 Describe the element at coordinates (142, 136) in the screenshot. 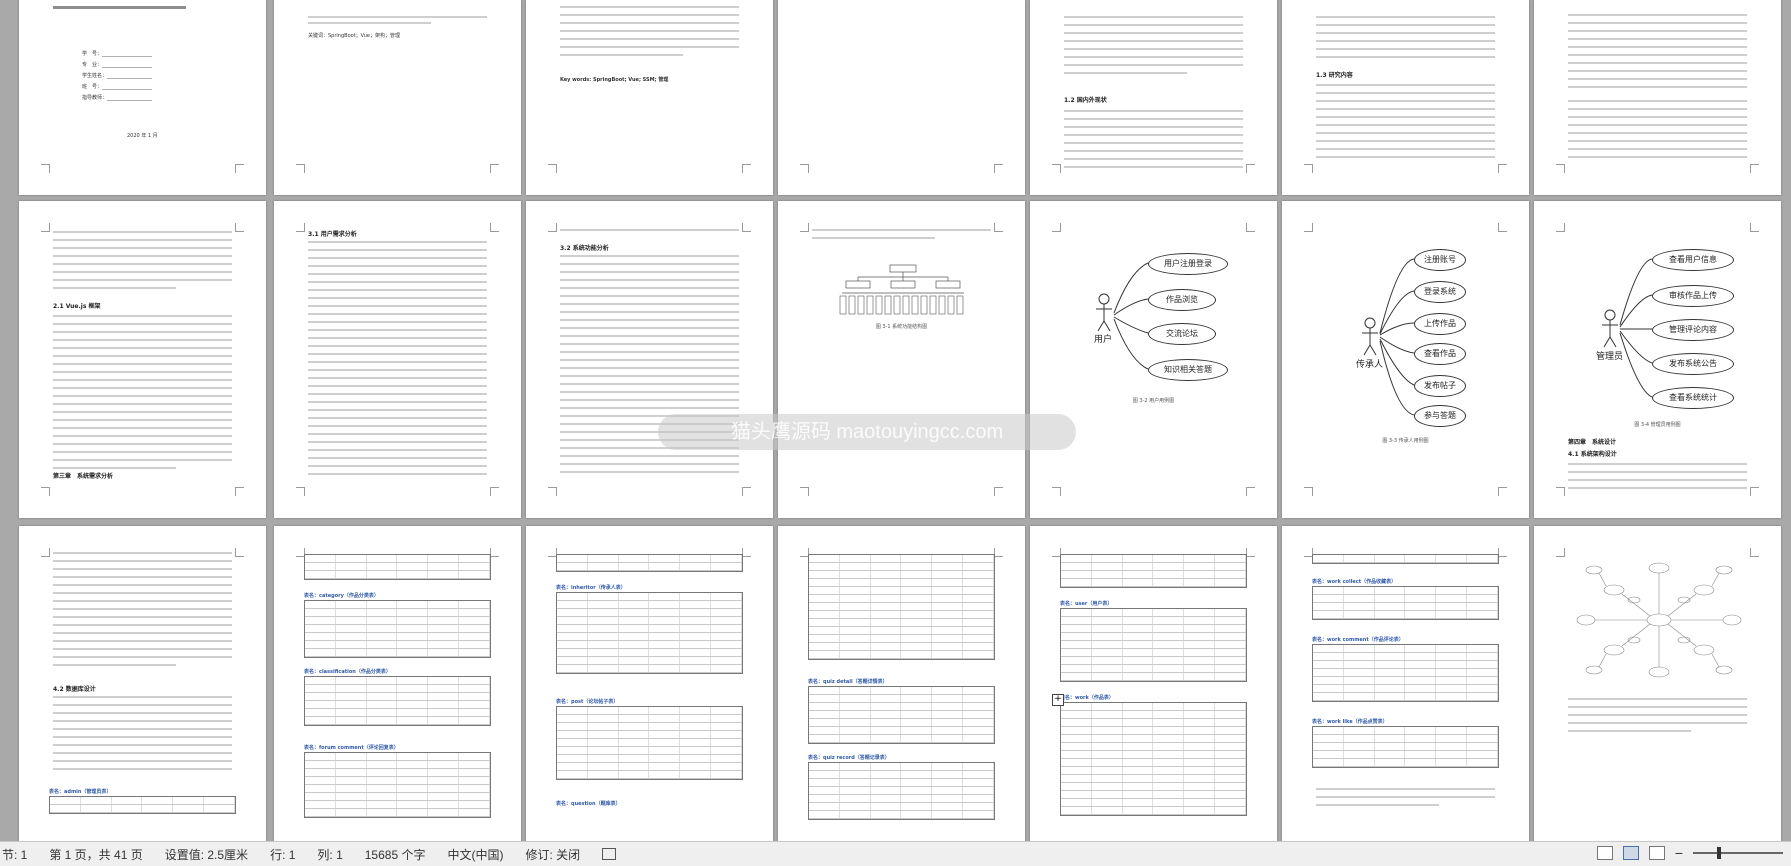

I see `cover-date: 2020 年 1 月` at that location.